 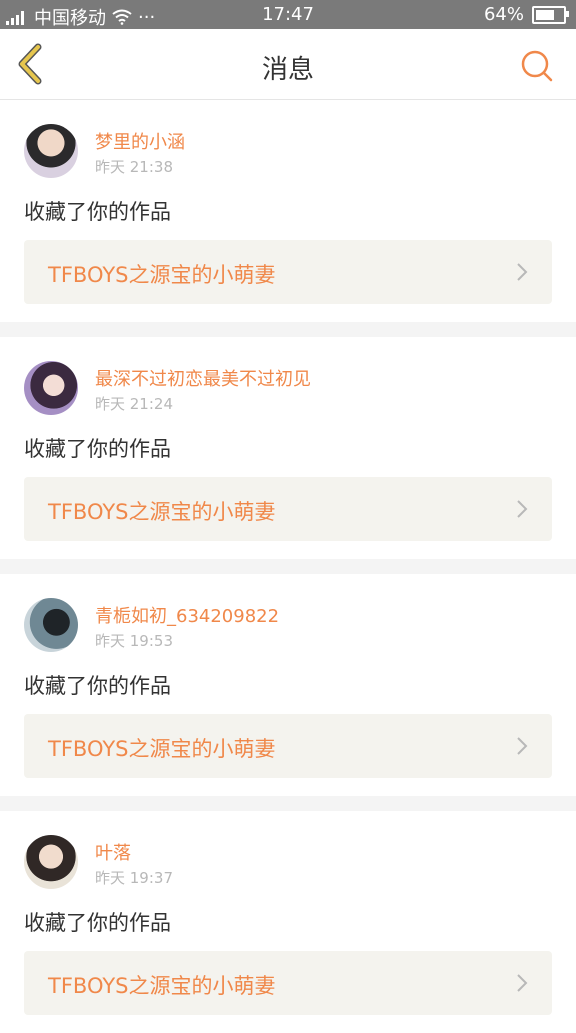 What do you see at coordinates (134, 641) in the screenshot?
I see `message-time: 昨天 19:53` at bounding box center [134, 641].